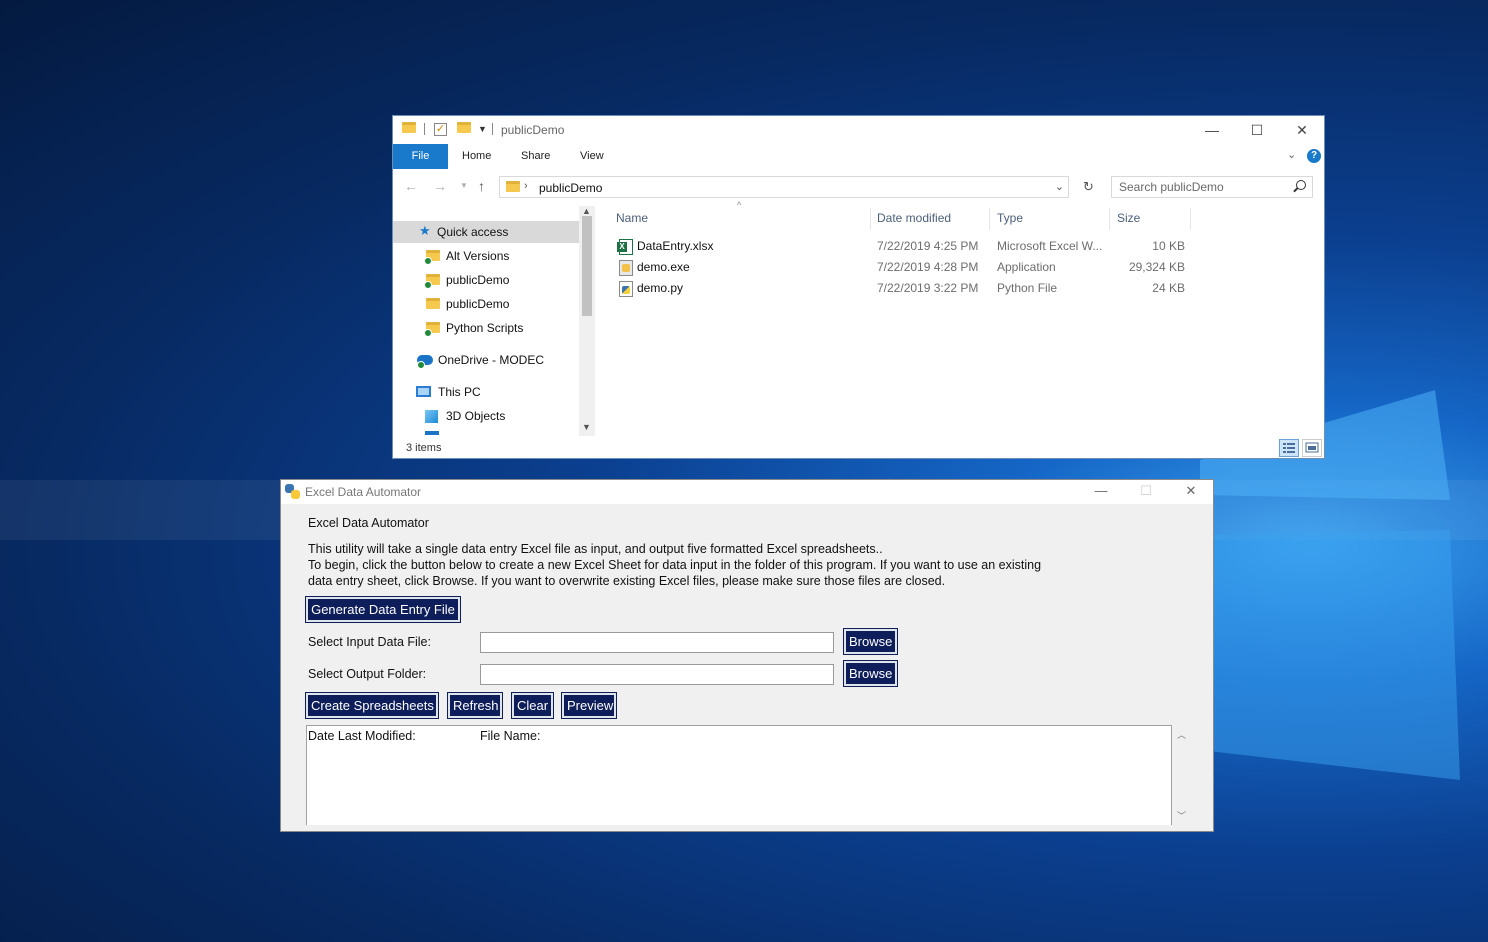  What do you see at coordinates (486, 392) in the screenshot?
I see `sidebar-item-this-pc: This PC` at bounding box center [486, 392].